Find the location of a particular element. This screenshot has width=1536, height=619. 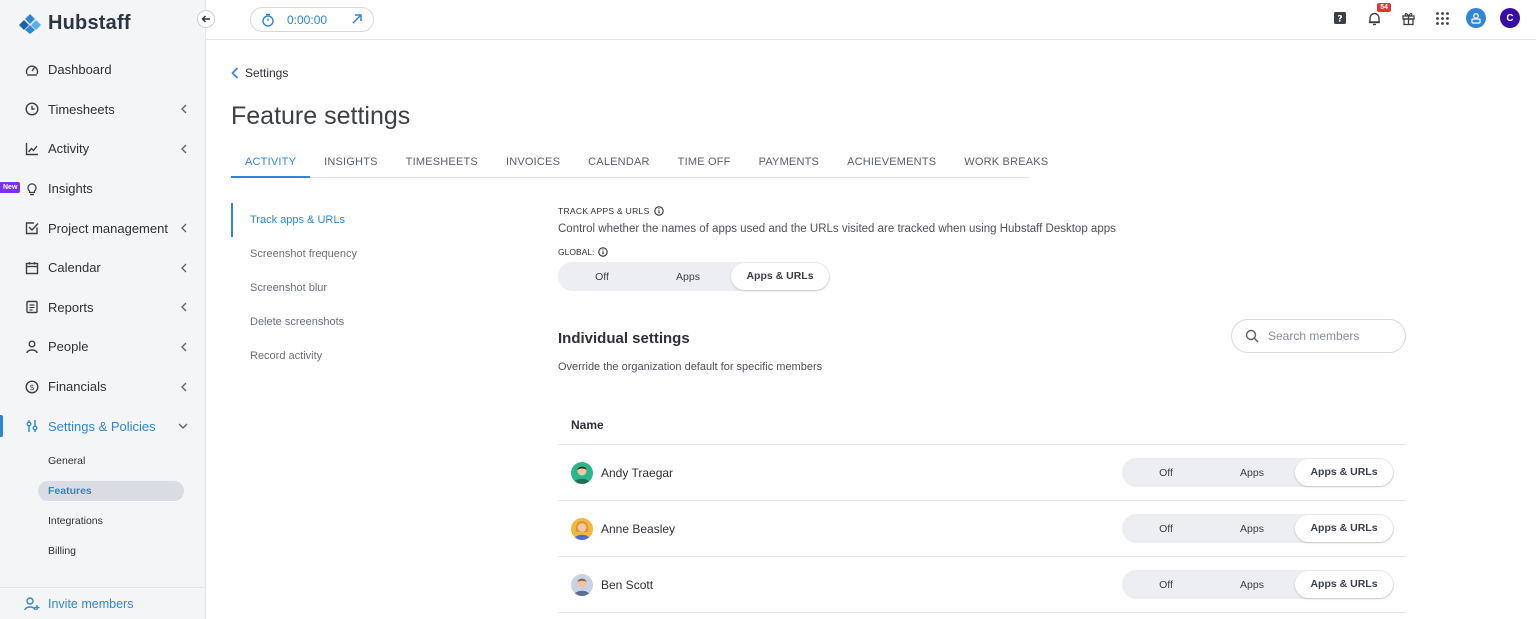

search-members is located at coordinates (1318, 336).